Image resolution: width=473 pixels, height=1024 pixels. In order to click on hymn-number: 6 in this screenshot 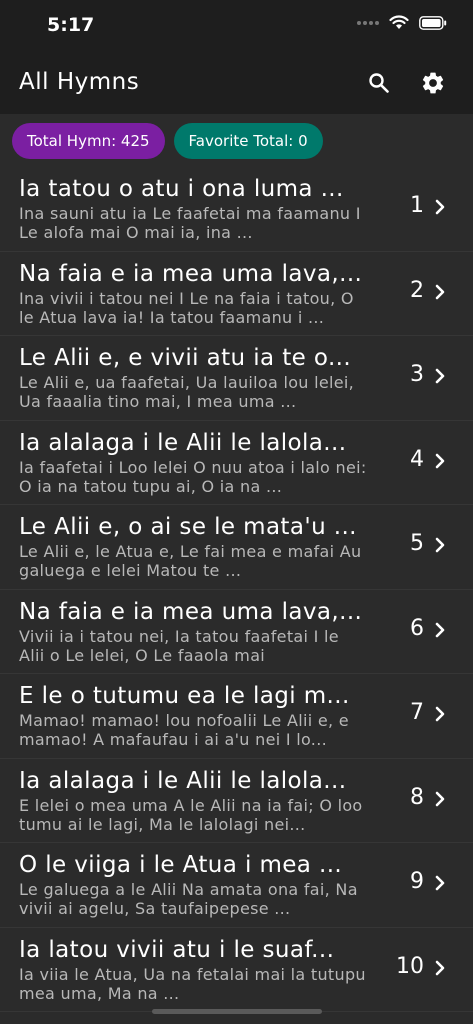, I will do `click(417, 628)`.